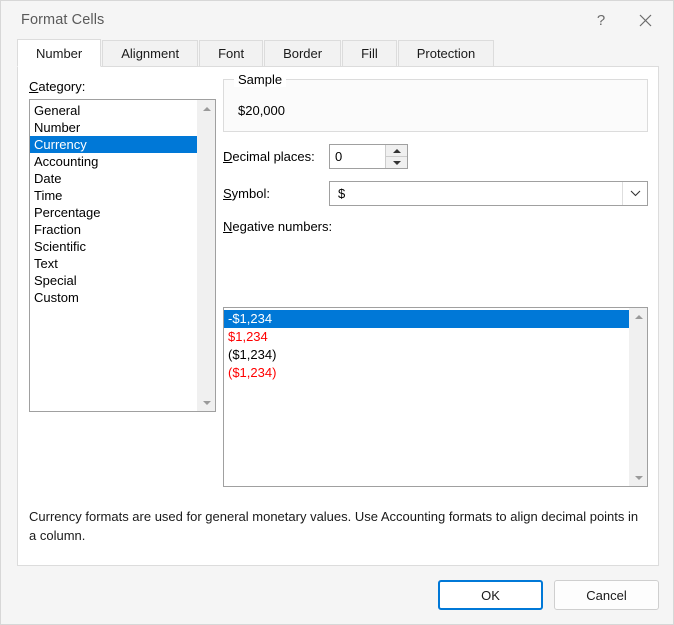 This screenshot has width=674, height=625. What do you see at coordinates (113, 263) in the screenshot?
I see `list-item: Text` at bounding box center [113, 263].